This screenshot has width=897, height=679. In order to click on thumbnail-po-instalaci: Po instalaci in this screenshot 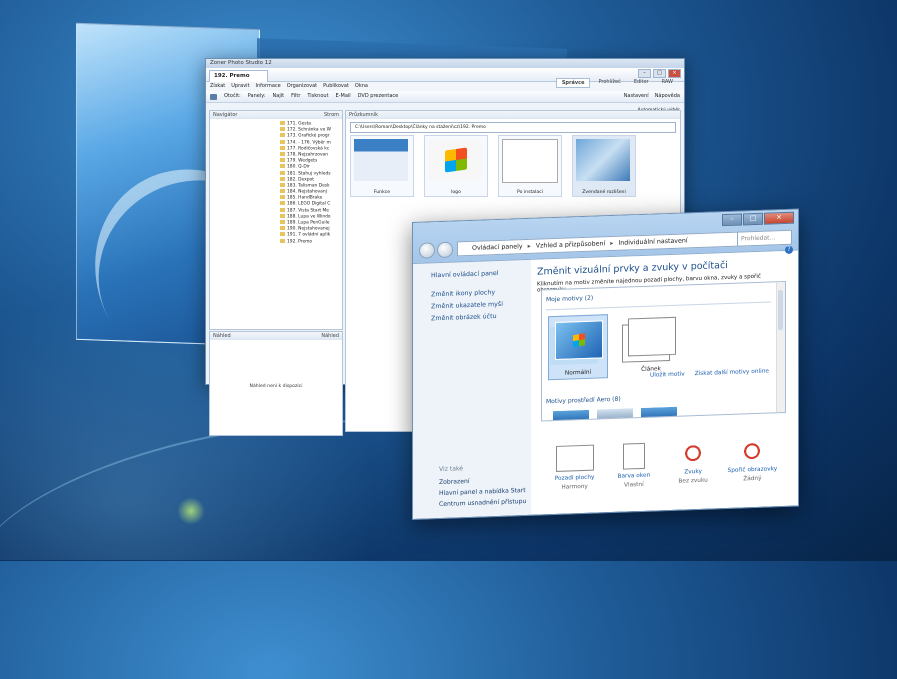, I will do `click(530, 166)`.